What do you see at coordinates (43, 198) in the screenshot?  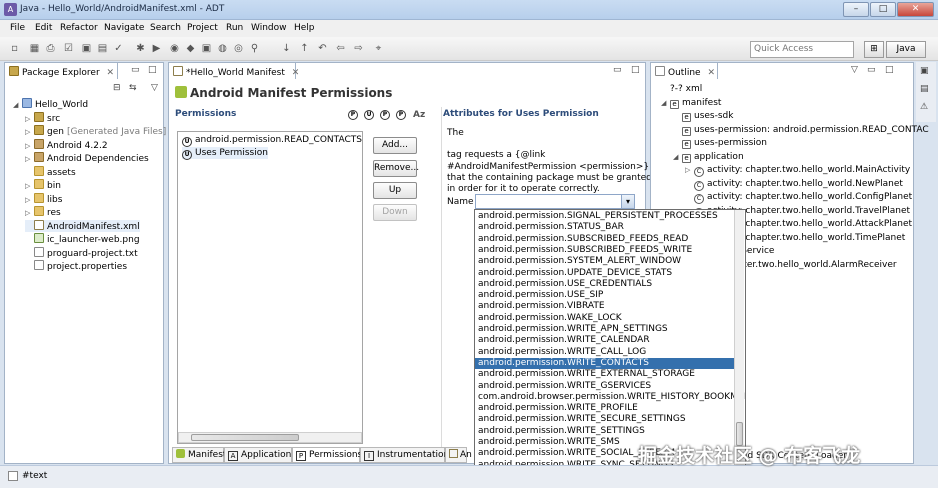 I see `tree-item-libs: ▷ libs` at bounding box center [43, 198].